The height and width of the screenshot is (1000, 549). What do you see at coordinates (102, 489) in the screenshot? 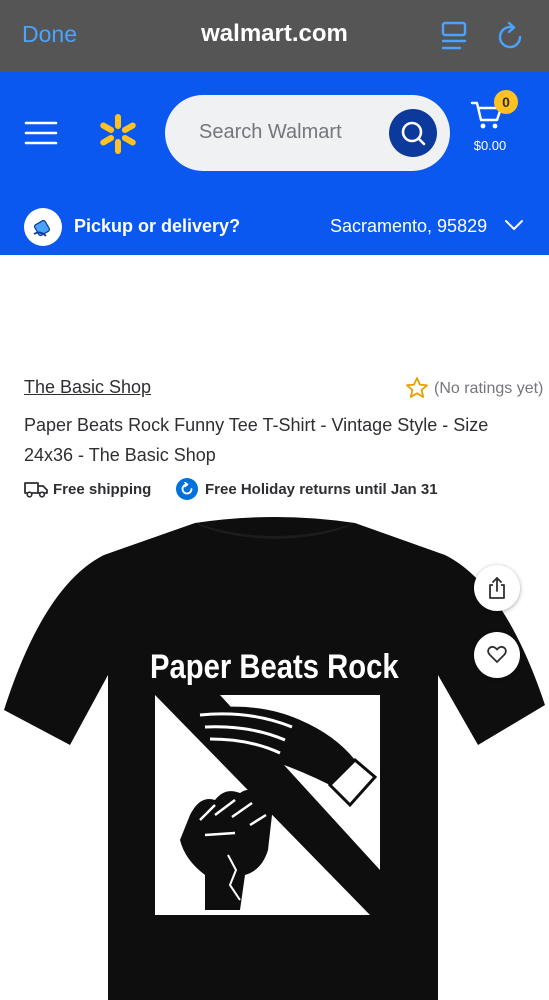
I see `free-shipping-label: Free shipping` at bounding box center [102, 489].